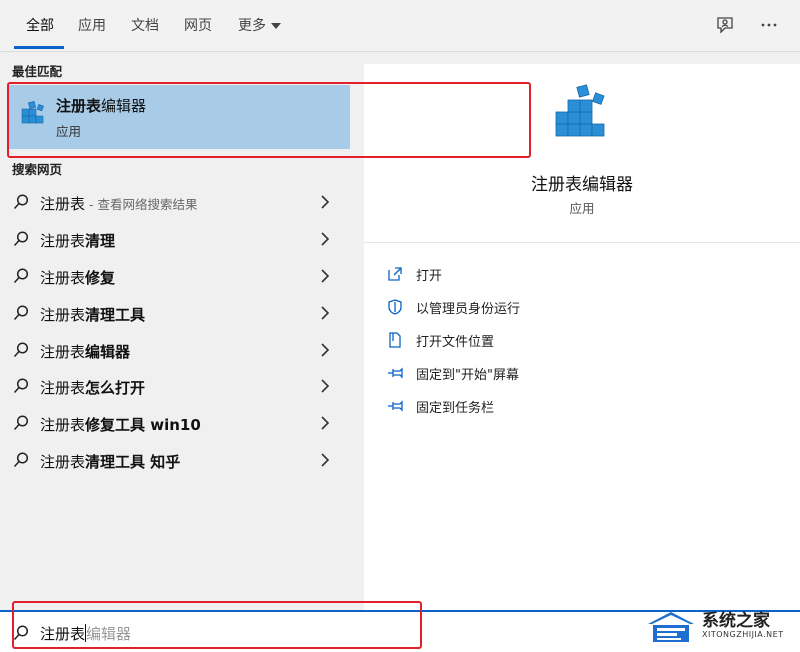 This screenshot has height=652, width=800. I want to click on tab-documents: 文档, so click(145, 26).